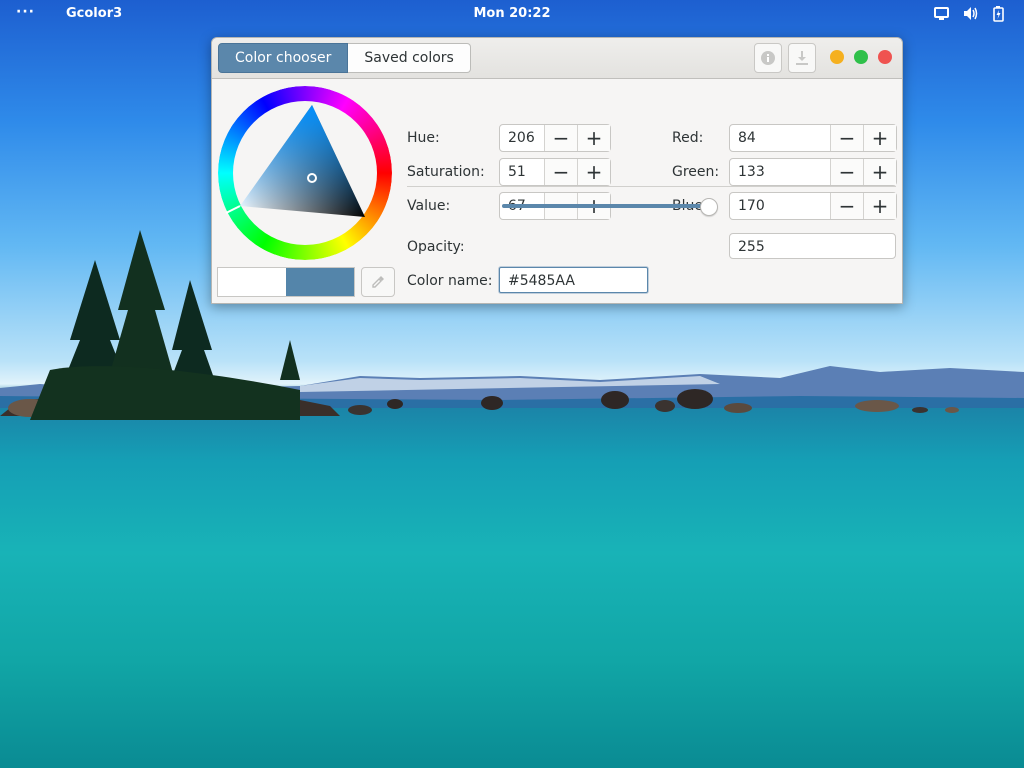  What do you see at coordinates (557, 58) in the screenshot?
I see `header-bar: Color chooser Saved colors` at bounding box center [557, 58].